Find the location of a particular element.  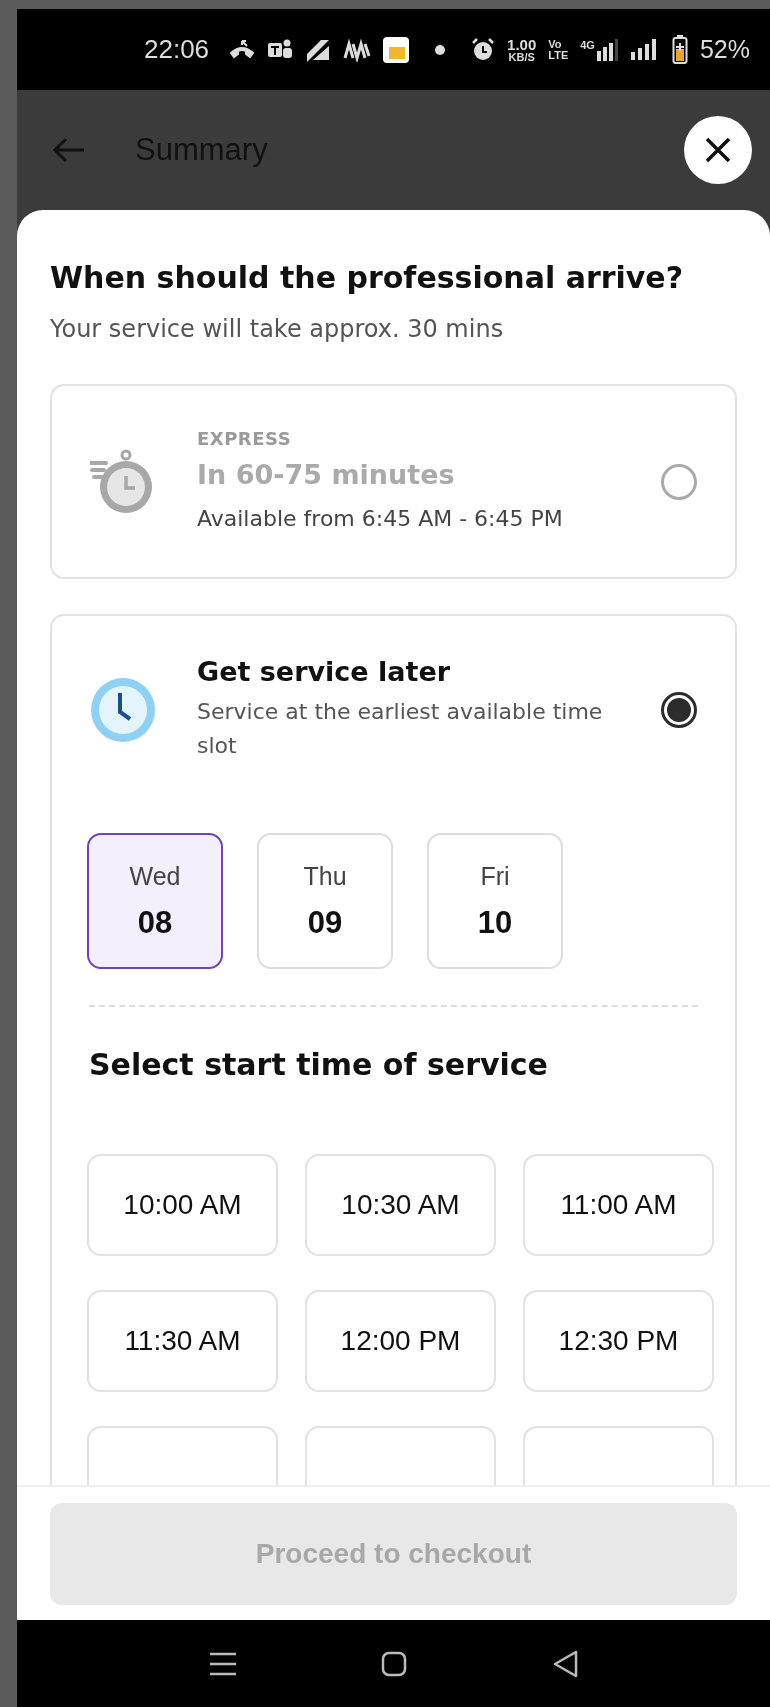

time-slot-button: 11:00 AM is located at coordinates (618, 1205).